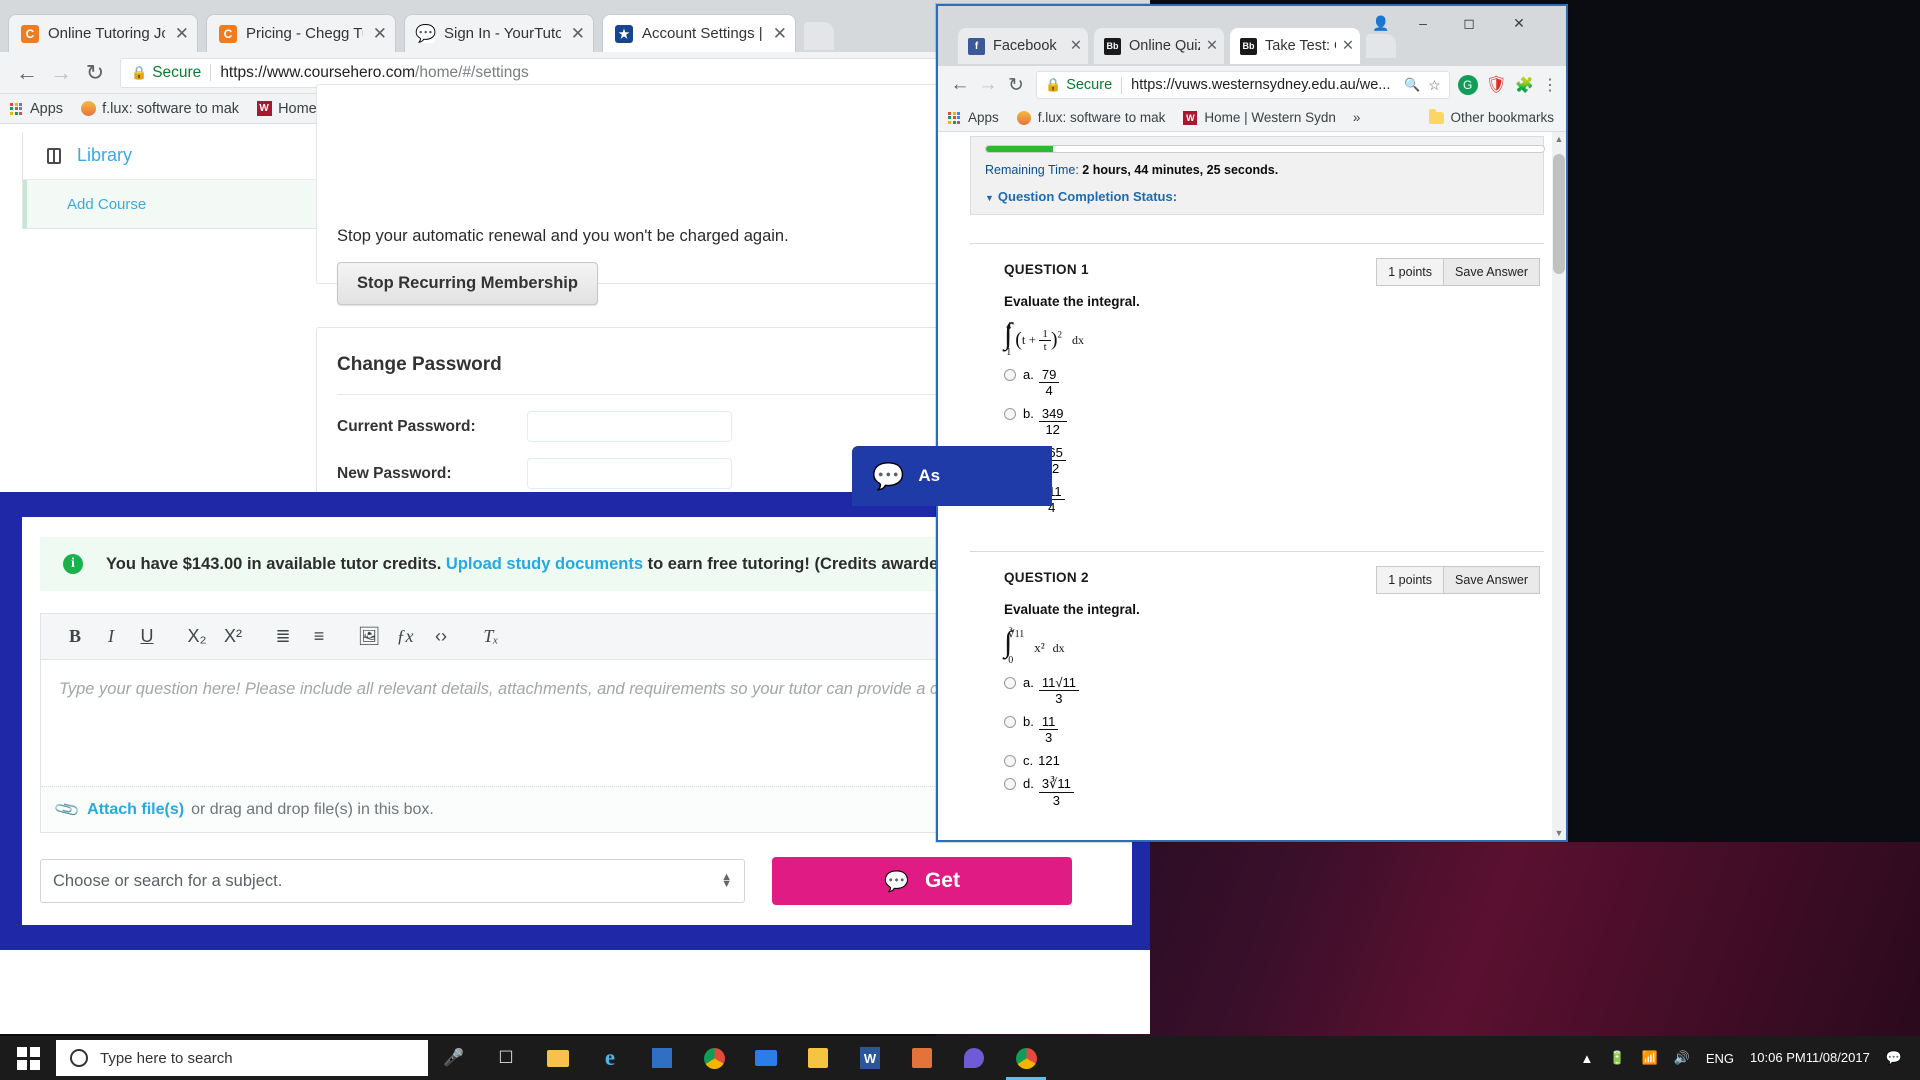 The height and width of the screenshot is (1080, 1920). I want to click on option-2d: d. 3∛11 3, so click(1274, 792).